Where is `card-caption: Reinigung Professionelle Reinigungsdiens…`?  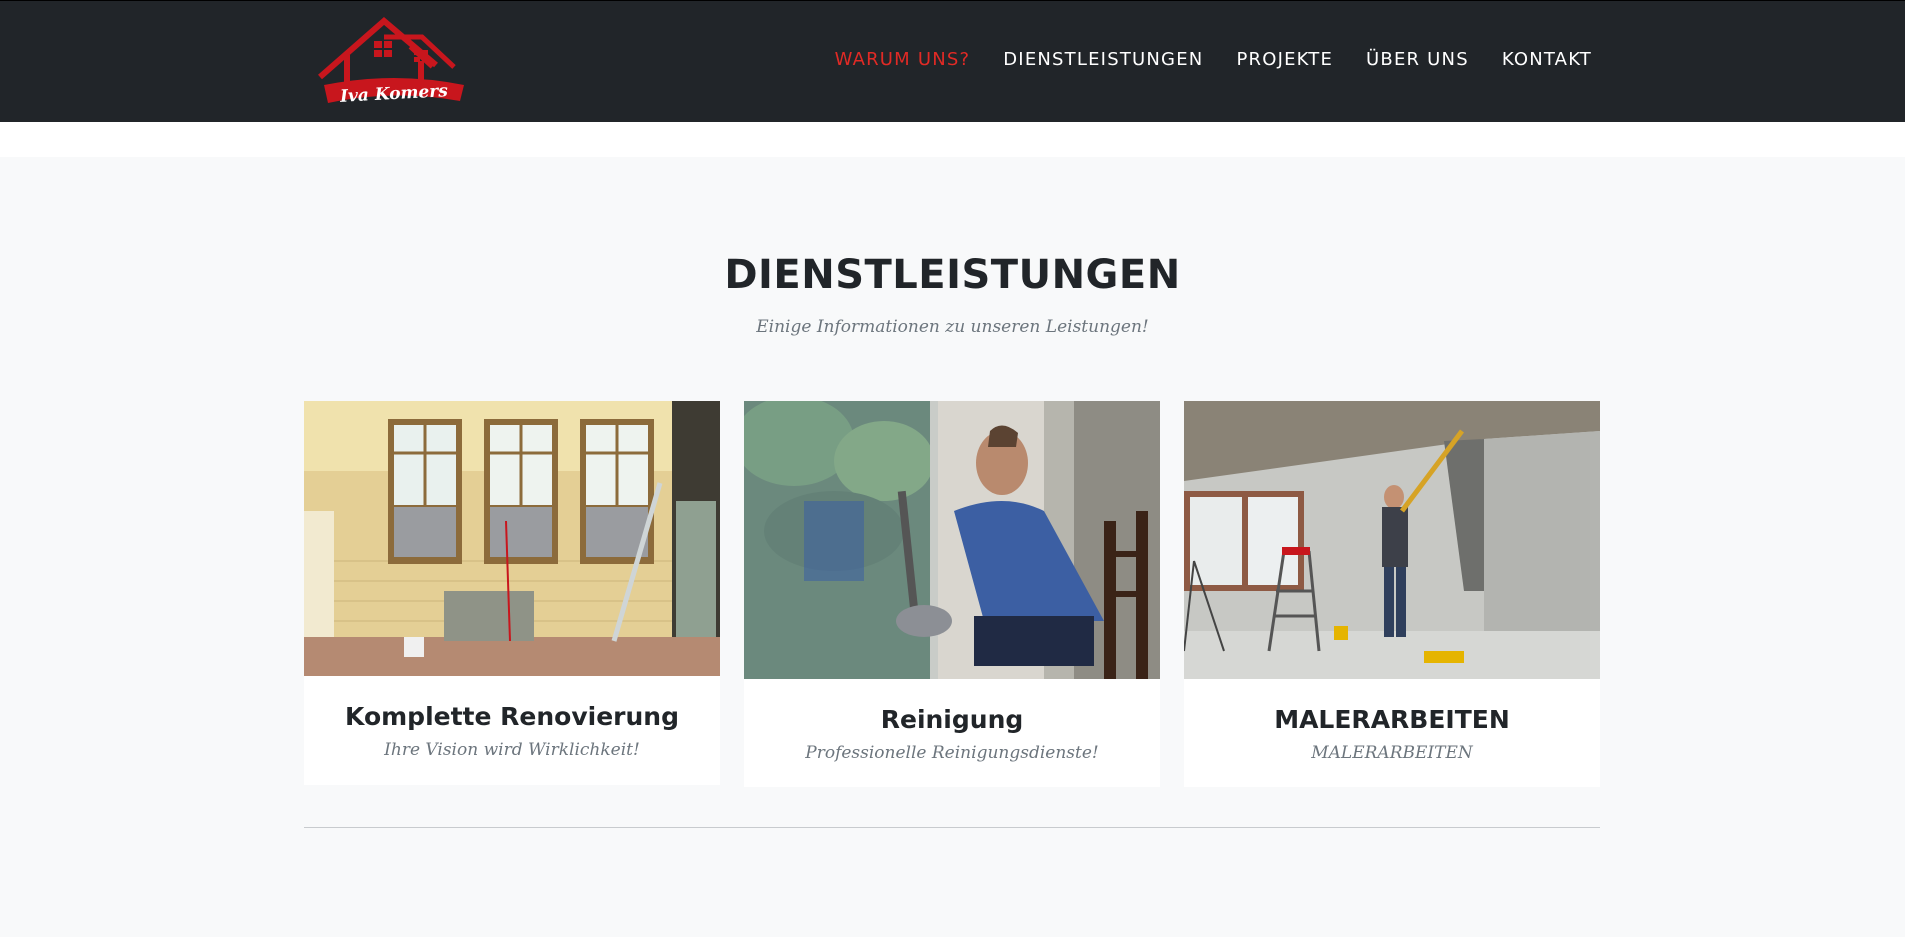
card-caption: Reinigung Professionelle Reinigungsdiens… is located at coordinates (952, 721).